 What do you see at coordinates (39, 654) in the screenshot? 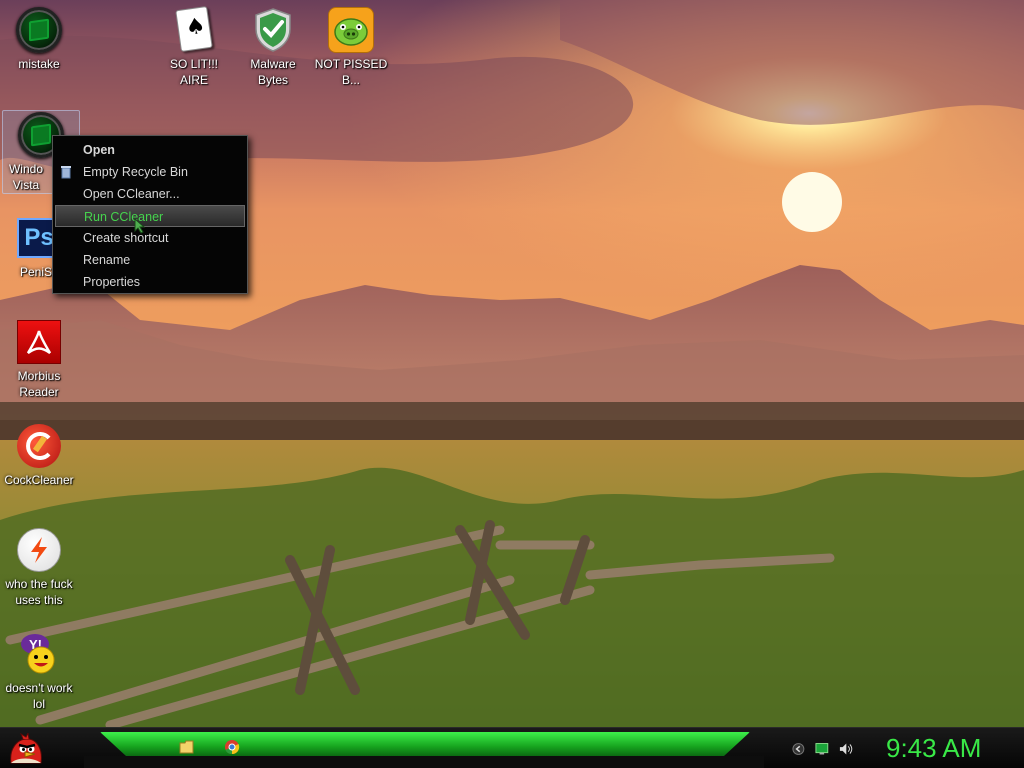
I see `yahoo-messenger-icon: Y!` at bounding box center [39, 654].